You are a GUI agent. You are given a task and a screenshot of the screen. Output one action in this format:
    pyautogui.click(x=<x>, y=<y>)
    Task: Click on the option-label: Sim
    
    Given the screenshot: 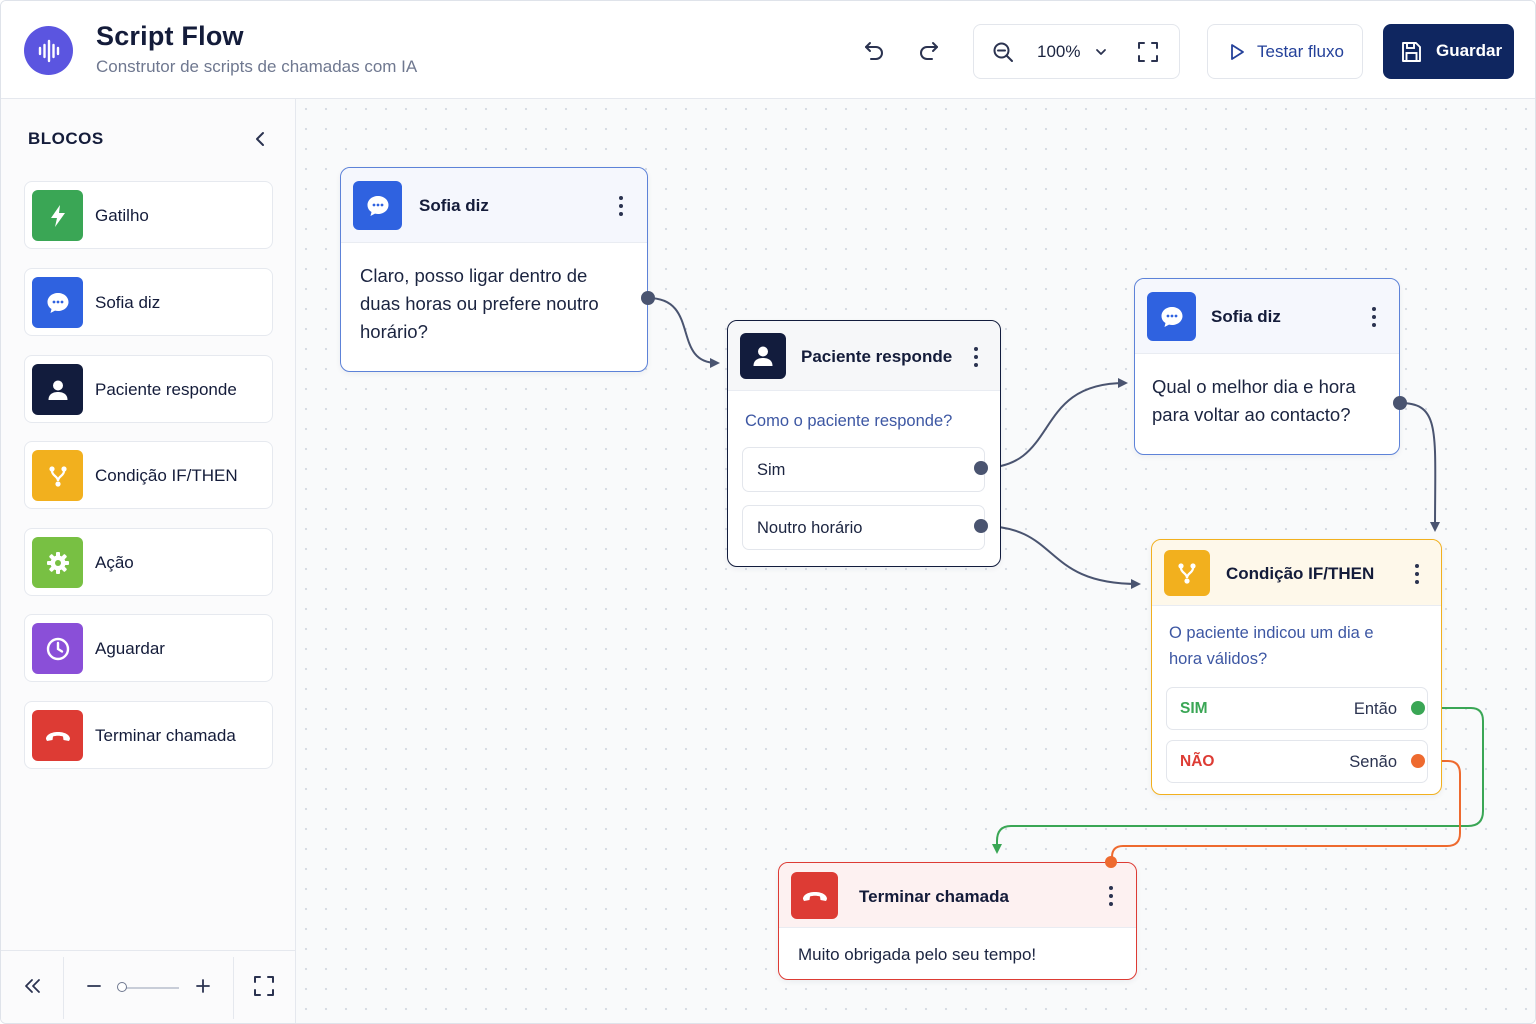 What is the action you would take?
    pyautogui.click(x=771, y=470)
    